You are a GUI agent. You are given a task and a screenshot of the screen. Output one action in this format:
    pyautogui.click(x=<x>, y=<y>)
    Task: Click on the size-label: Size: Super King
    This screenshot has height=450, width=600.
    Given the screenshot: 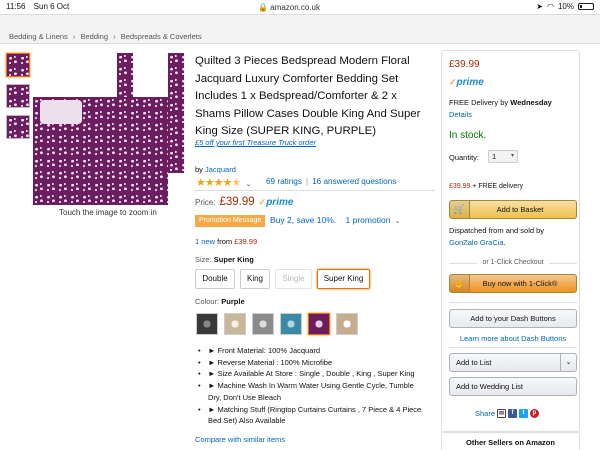 What is the action you would take?
    pyautogui.click(x=224, y=259)
    